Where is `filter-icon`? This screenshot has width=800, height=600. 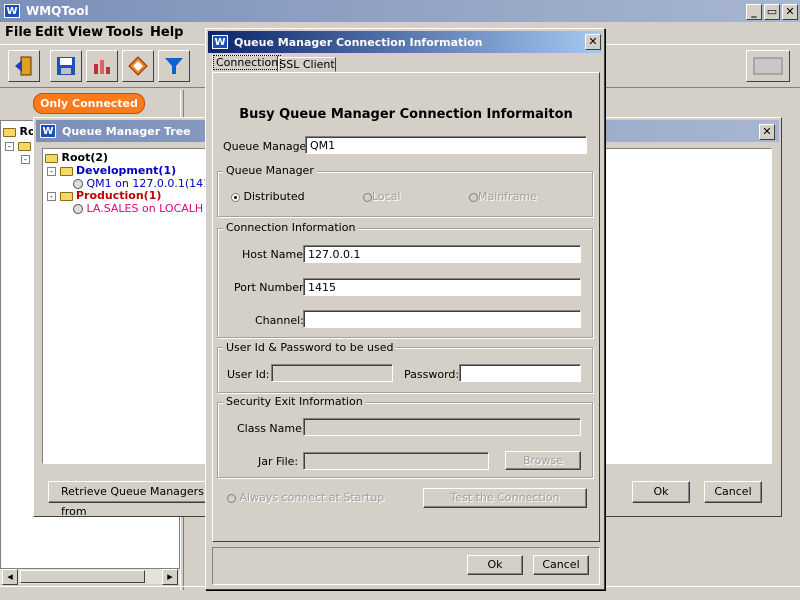
filter-icon is located at coordinates (174, 66).